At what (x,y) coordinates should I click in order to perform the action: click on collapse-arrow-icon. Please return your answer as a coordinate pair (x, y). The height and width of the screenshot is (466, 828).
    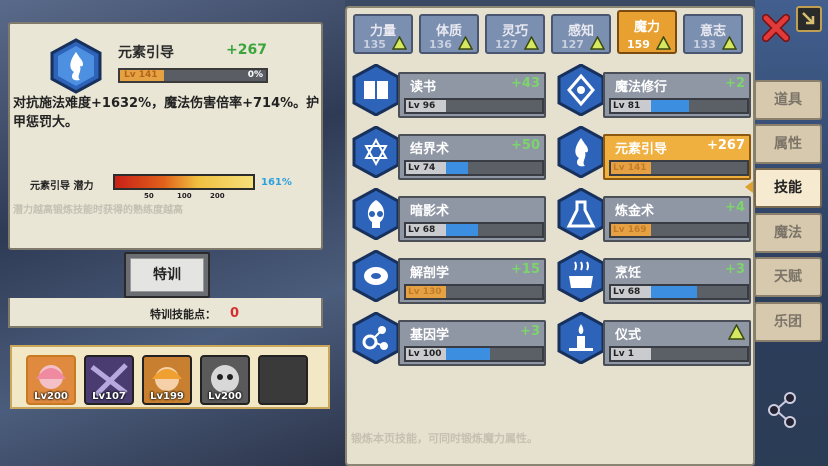
    Looking at the image, I should click on (808, 18).